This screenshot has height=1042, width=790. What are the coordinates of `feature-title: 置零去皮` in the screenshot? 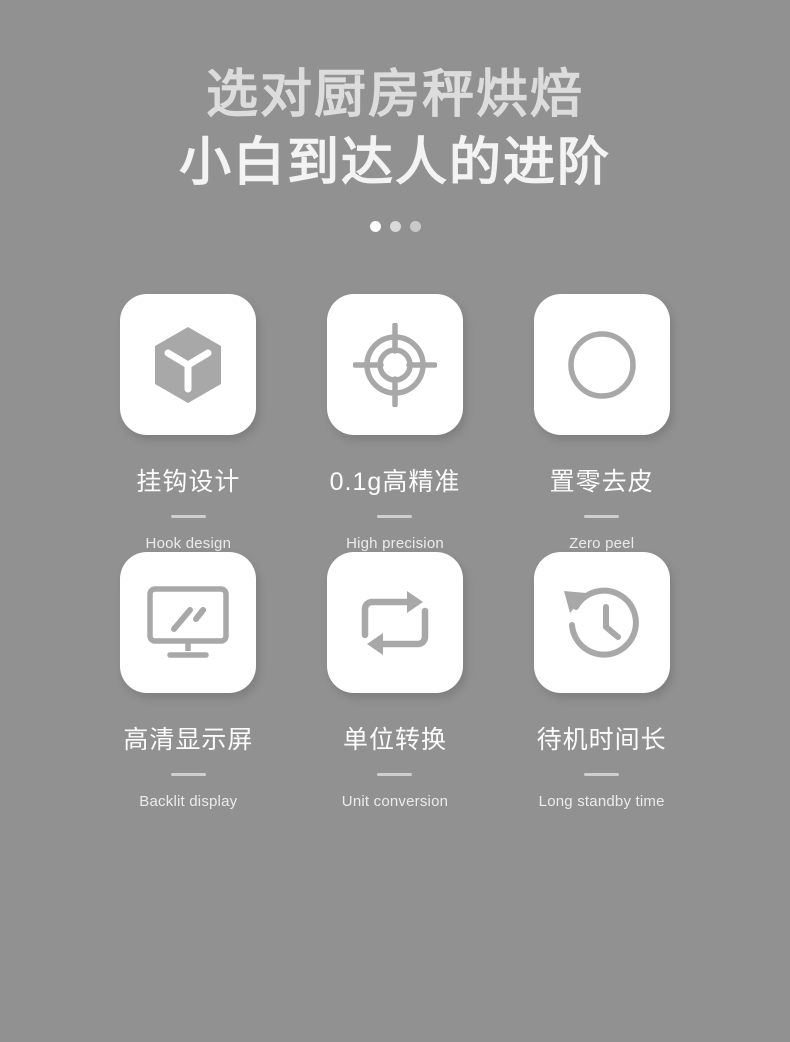 It's located at (601, 482).